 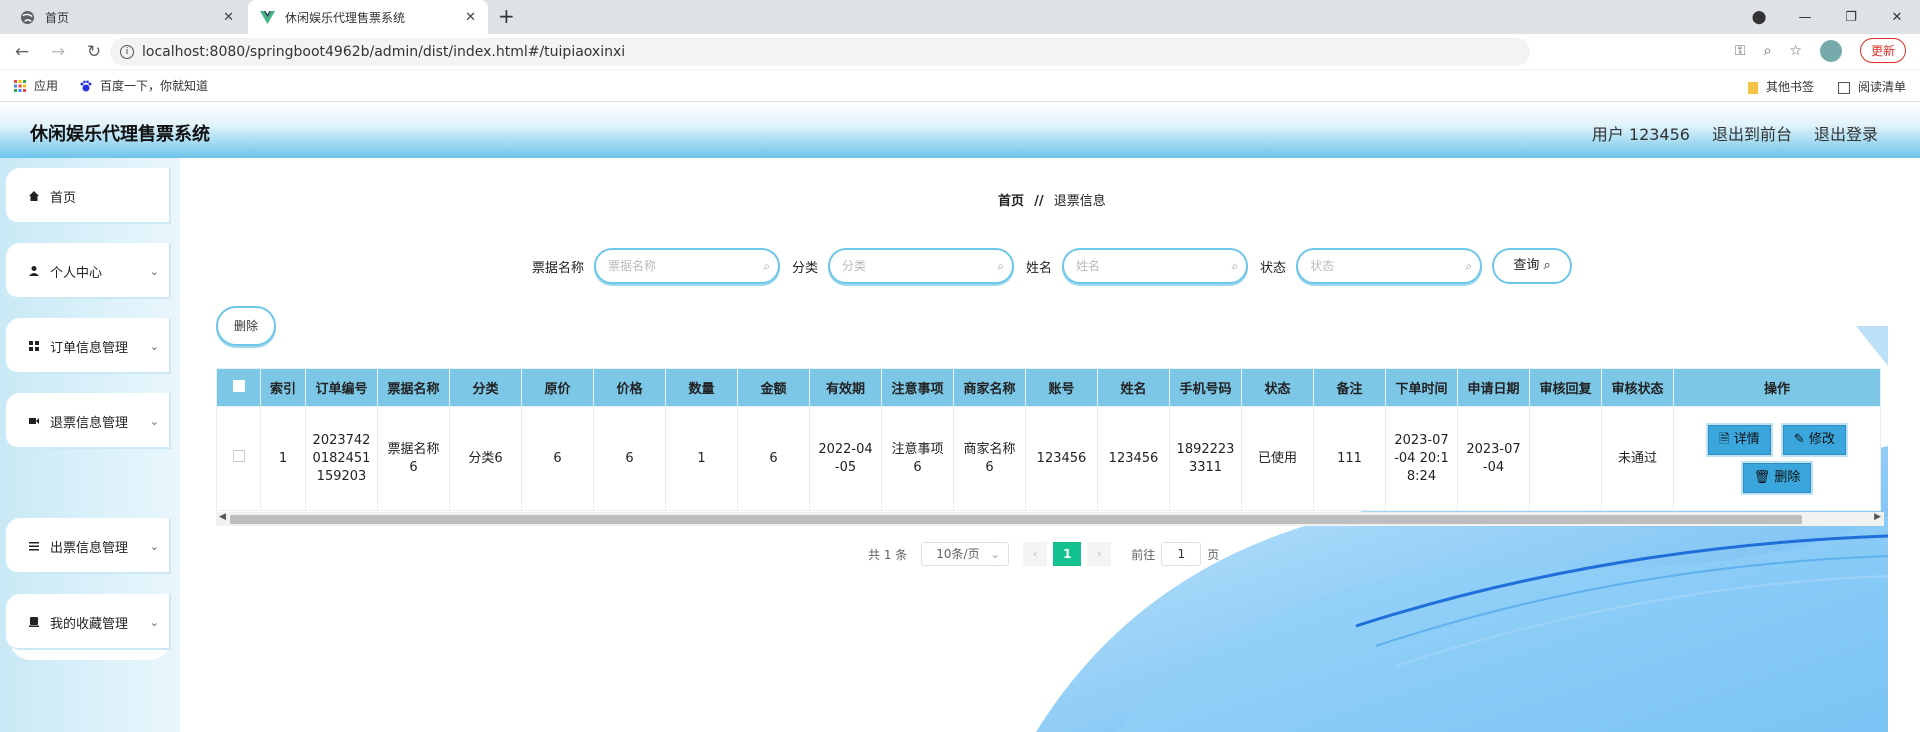 I want to click on browser-tab-title: 首页, so click(x=57, y=17).